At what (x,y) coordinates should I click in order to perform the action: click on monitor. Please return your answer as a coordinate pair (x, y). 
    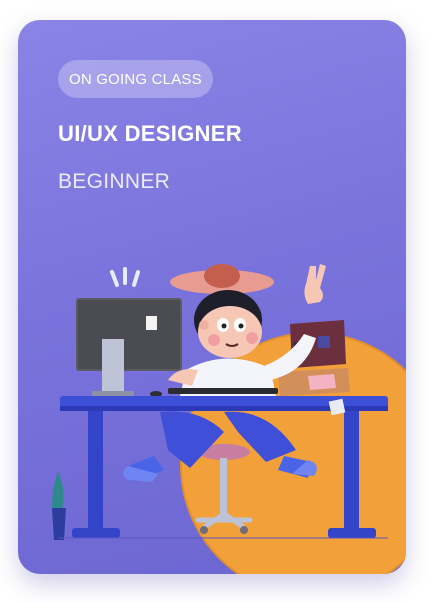
    Looking at the image, I should click on (129, 347).